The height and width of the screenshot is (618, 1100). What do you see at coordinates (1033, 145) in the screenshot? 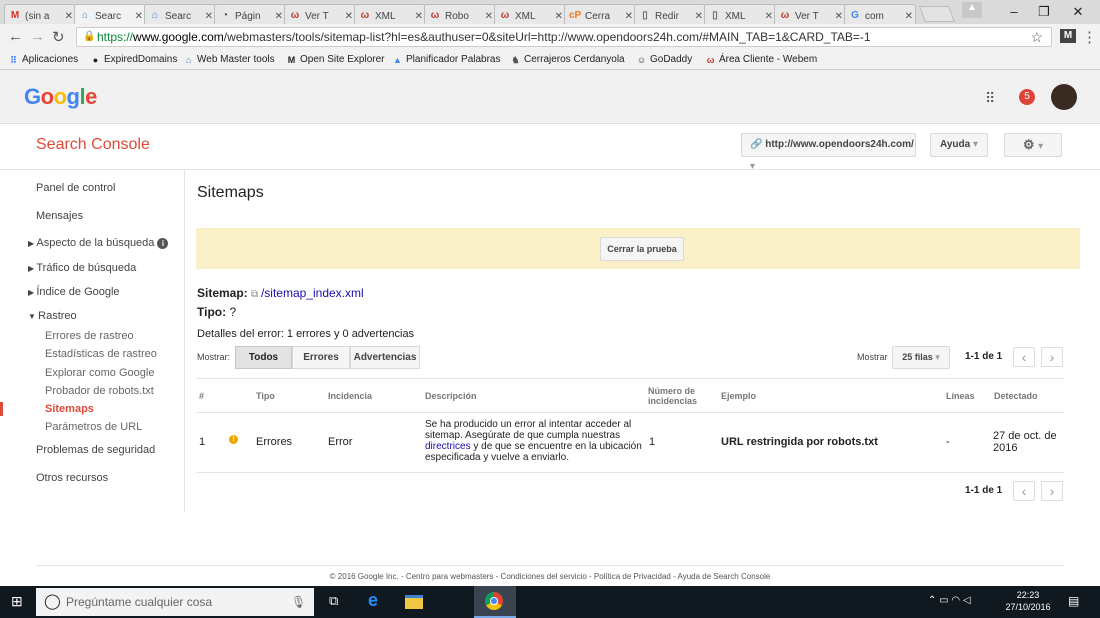
I see `settings-button: ⚙ ▾` at bounding box center [1033, 145].